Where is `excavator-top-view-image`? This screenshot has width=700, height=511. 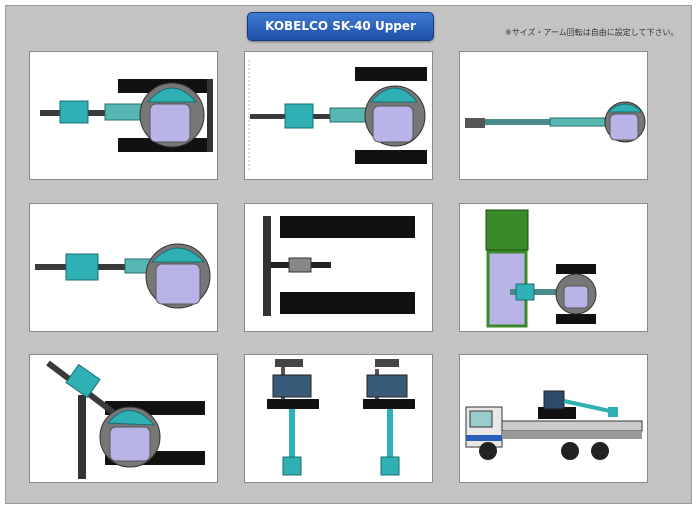
excavator-top-view-image is located at coordinates (126, 115).